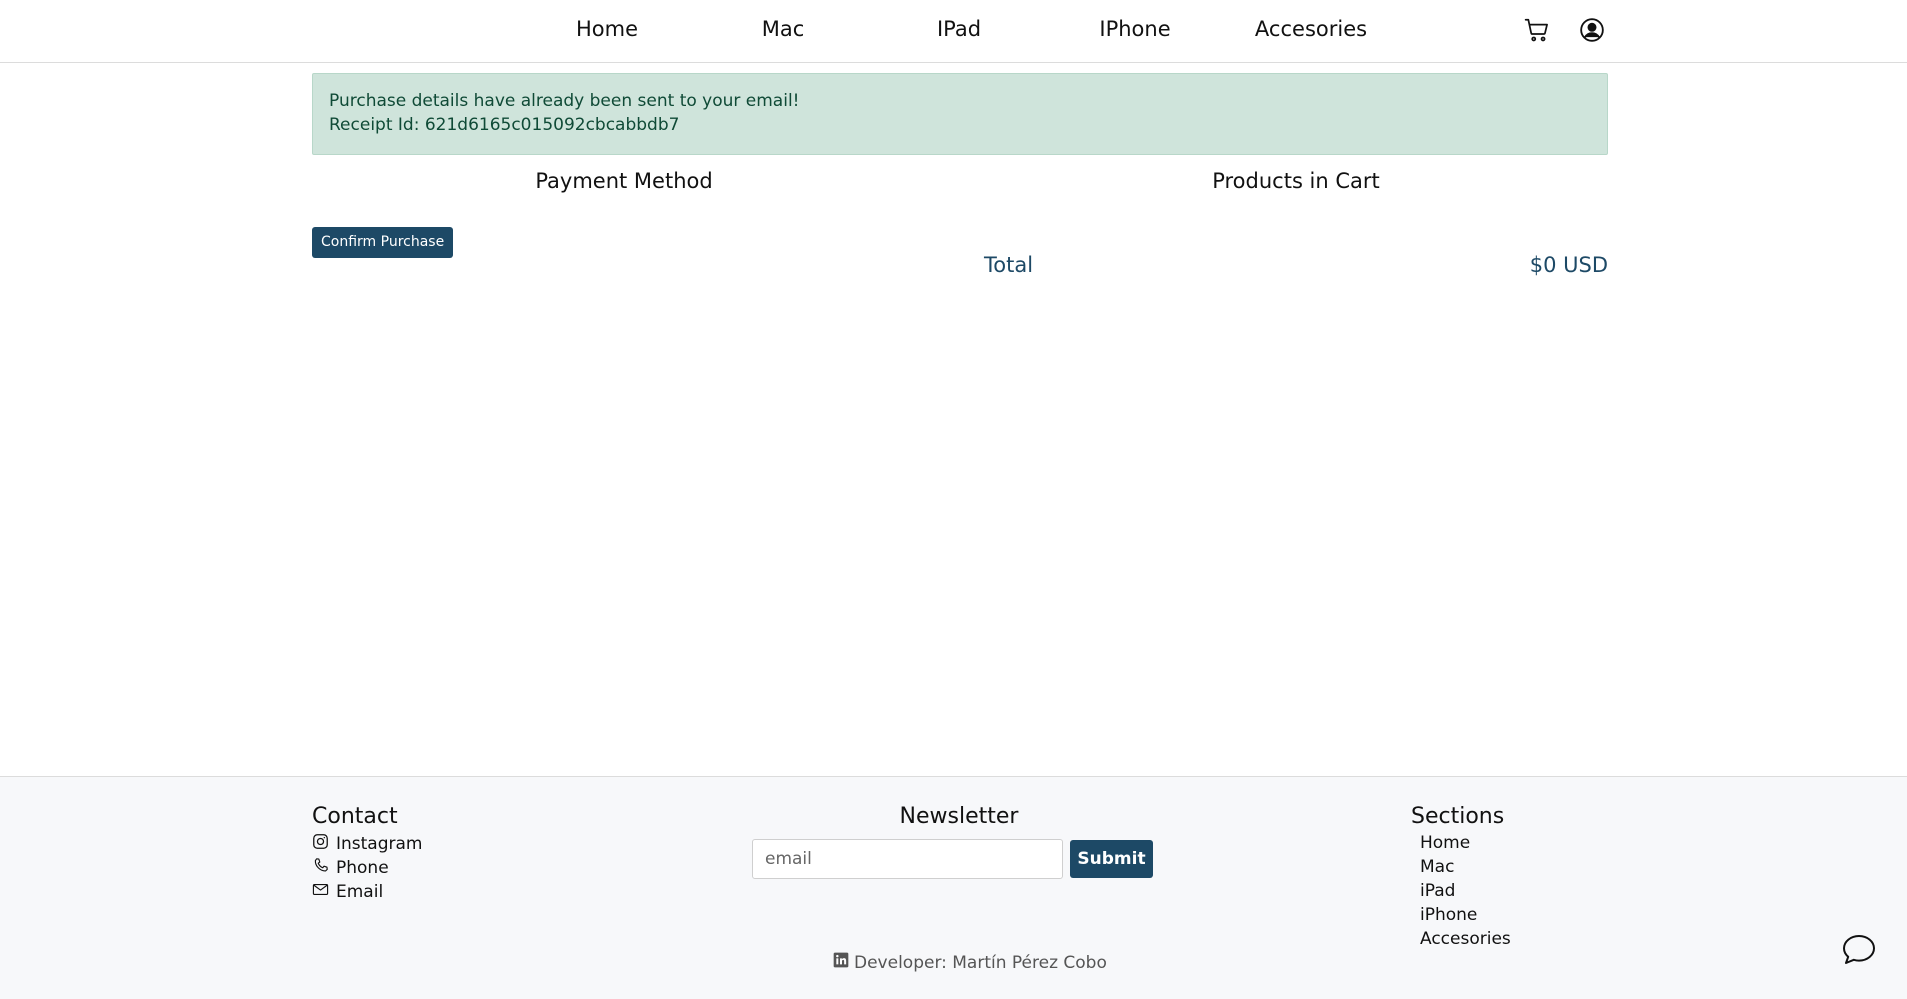 The width and height of the screenshot is (1907, 999). What do you see at coordinates (1445, 843) in the screenshot?
I see `footer-link-home: Home` at bounding box center [1445, 843].